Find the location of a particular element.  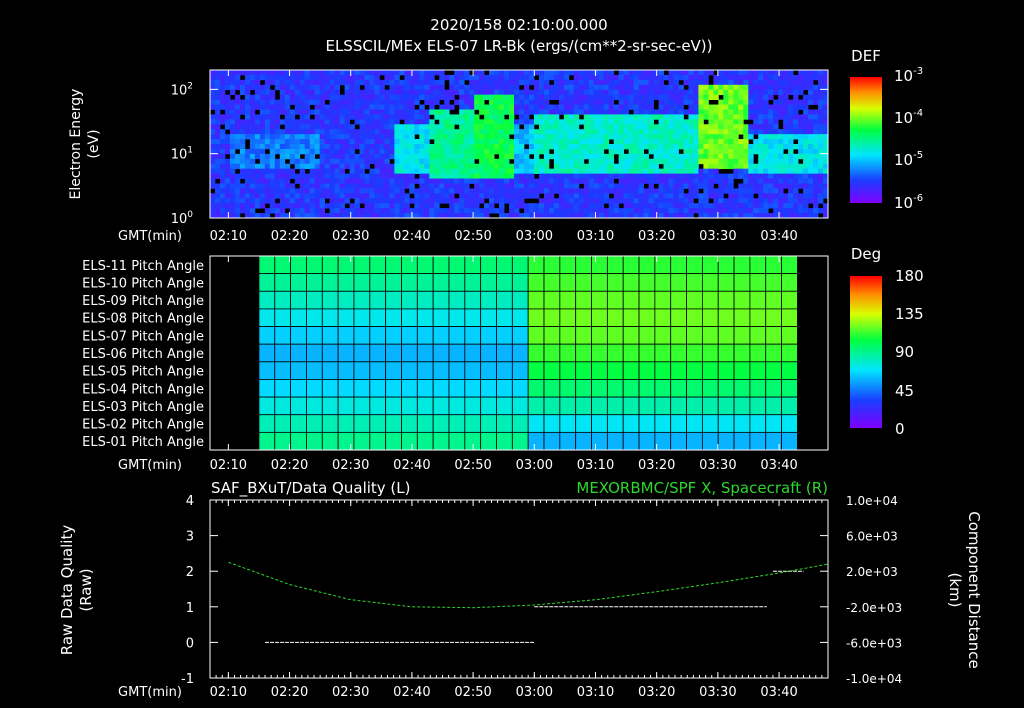

deg-colorbar-label: 0 is located at coordinates (900, 429).